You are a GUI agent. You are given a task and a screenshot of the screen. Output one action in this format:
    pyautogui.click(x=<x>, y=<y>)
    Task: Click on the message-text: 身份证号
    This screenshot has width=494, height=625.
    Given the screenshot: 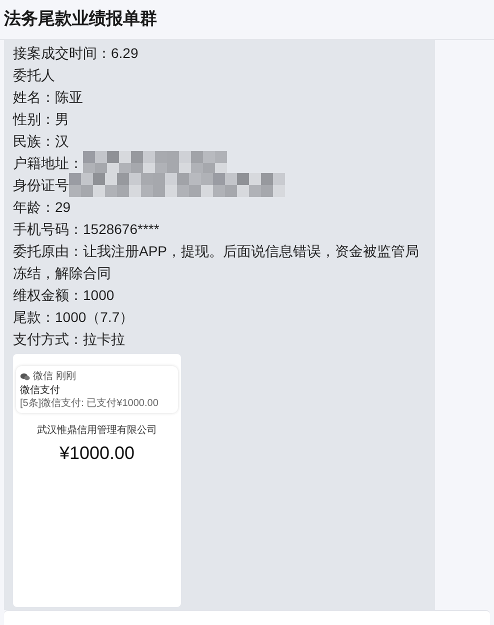 What is the action you would take?
    pyautogui.click(x=41, y=185)
    